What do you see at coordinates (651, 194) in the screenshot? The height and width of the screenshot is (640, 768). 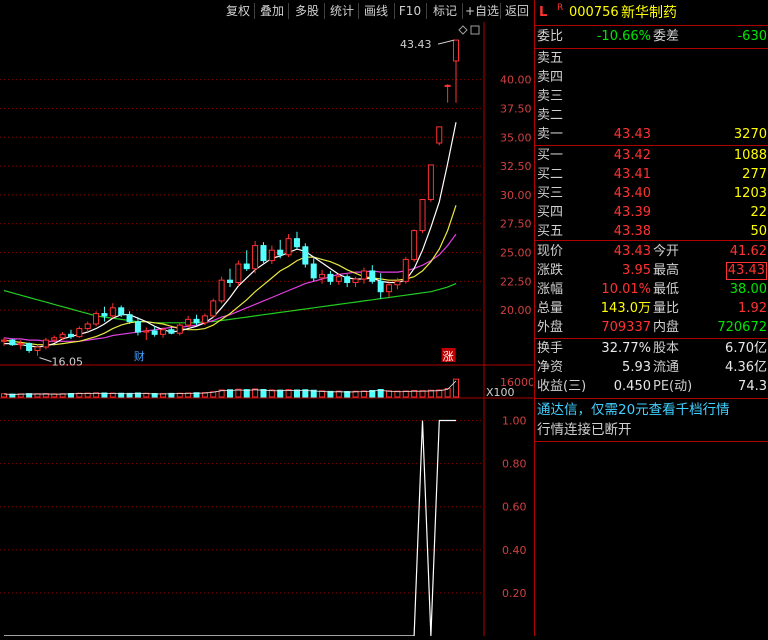 I see `buy-row: 买三 43.40 1203` at bounding box center [651, 194].